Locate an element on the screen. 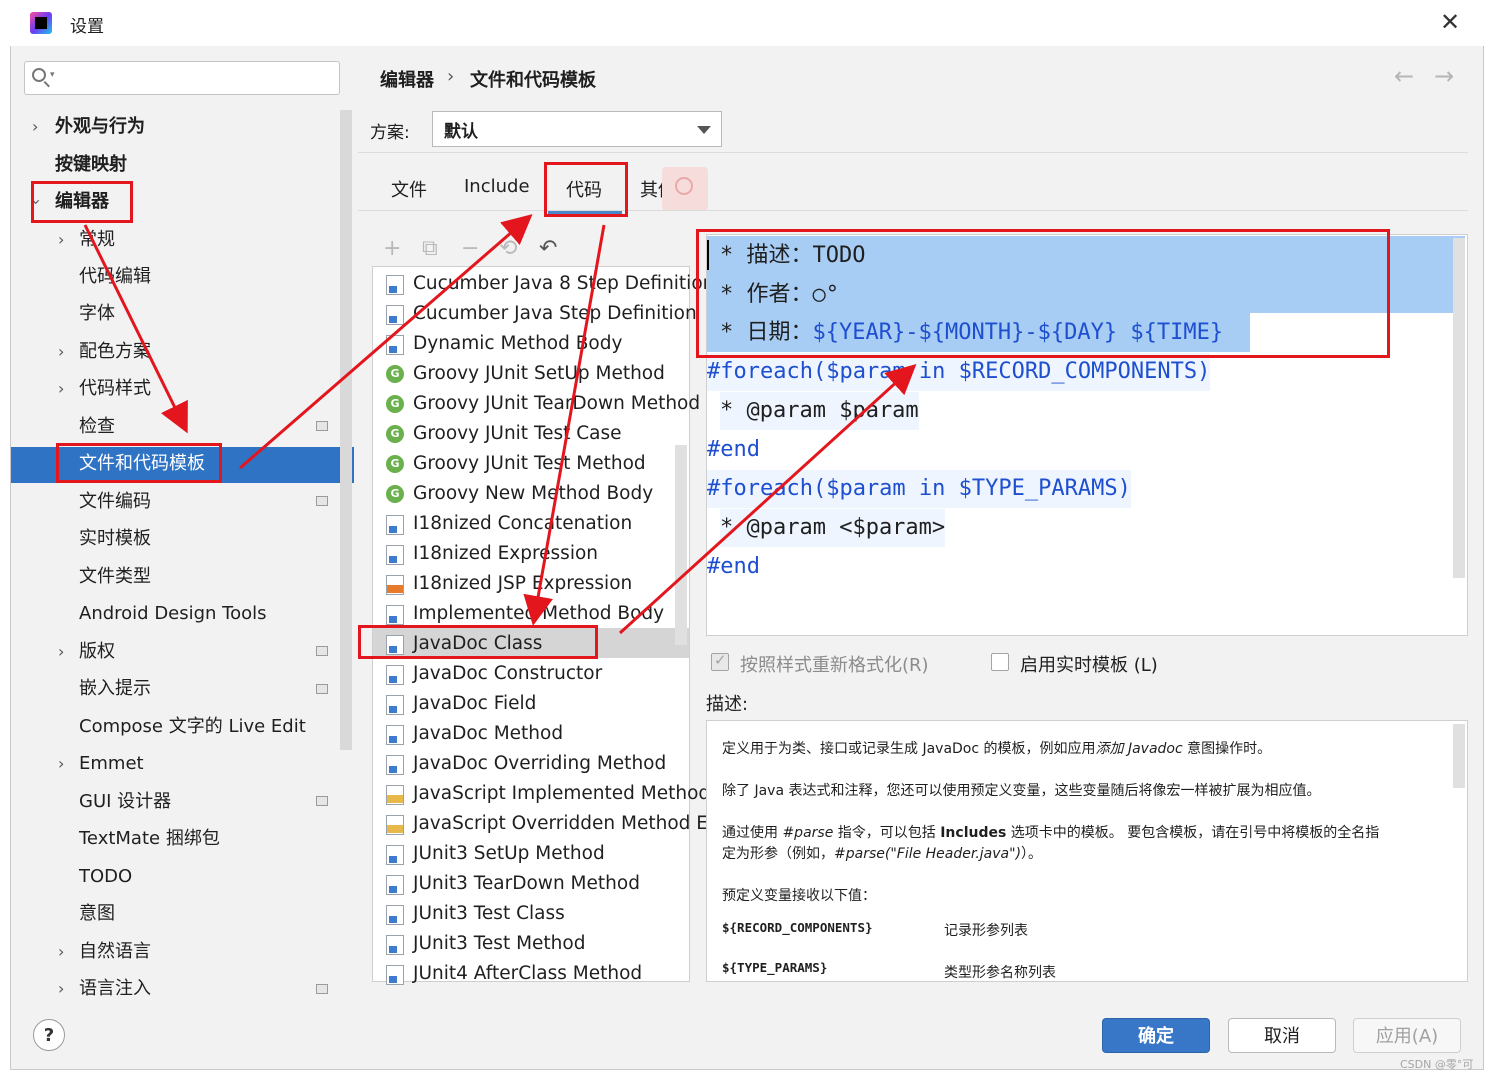 This screenshot has width=1494, height=1080. arrow-editor-to-templates is located at coordinates (135, 329).